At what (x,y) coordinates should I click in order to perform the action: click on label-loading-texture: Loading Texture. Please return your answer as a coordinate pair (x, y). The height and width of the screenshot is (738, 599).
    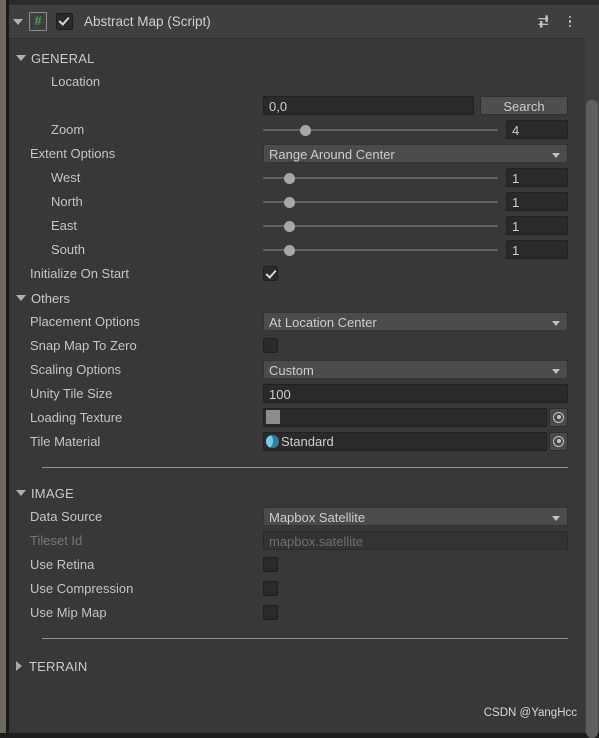
    Looking at the image, I should click on (76, 417).